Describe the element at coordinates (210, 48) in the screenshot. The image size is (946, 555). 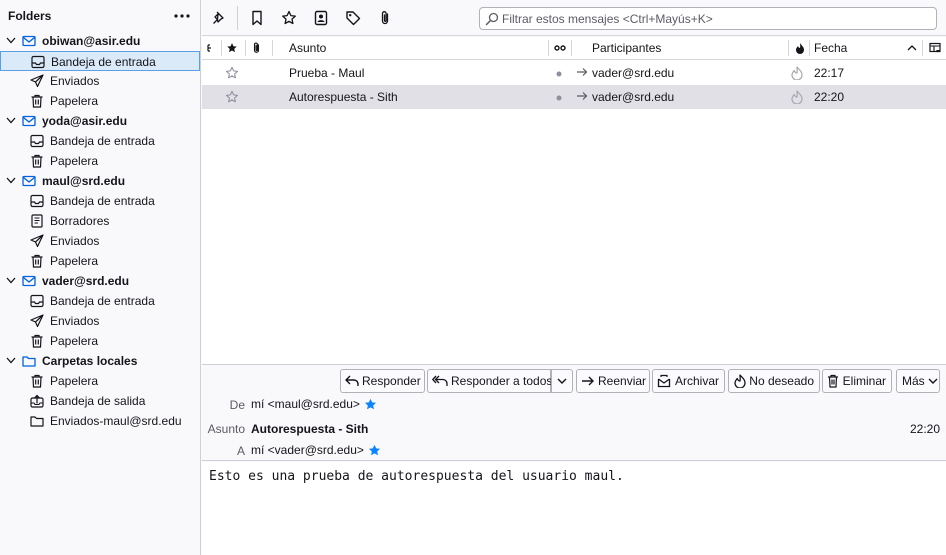
I see `thread-column-picker-icon` at that location.